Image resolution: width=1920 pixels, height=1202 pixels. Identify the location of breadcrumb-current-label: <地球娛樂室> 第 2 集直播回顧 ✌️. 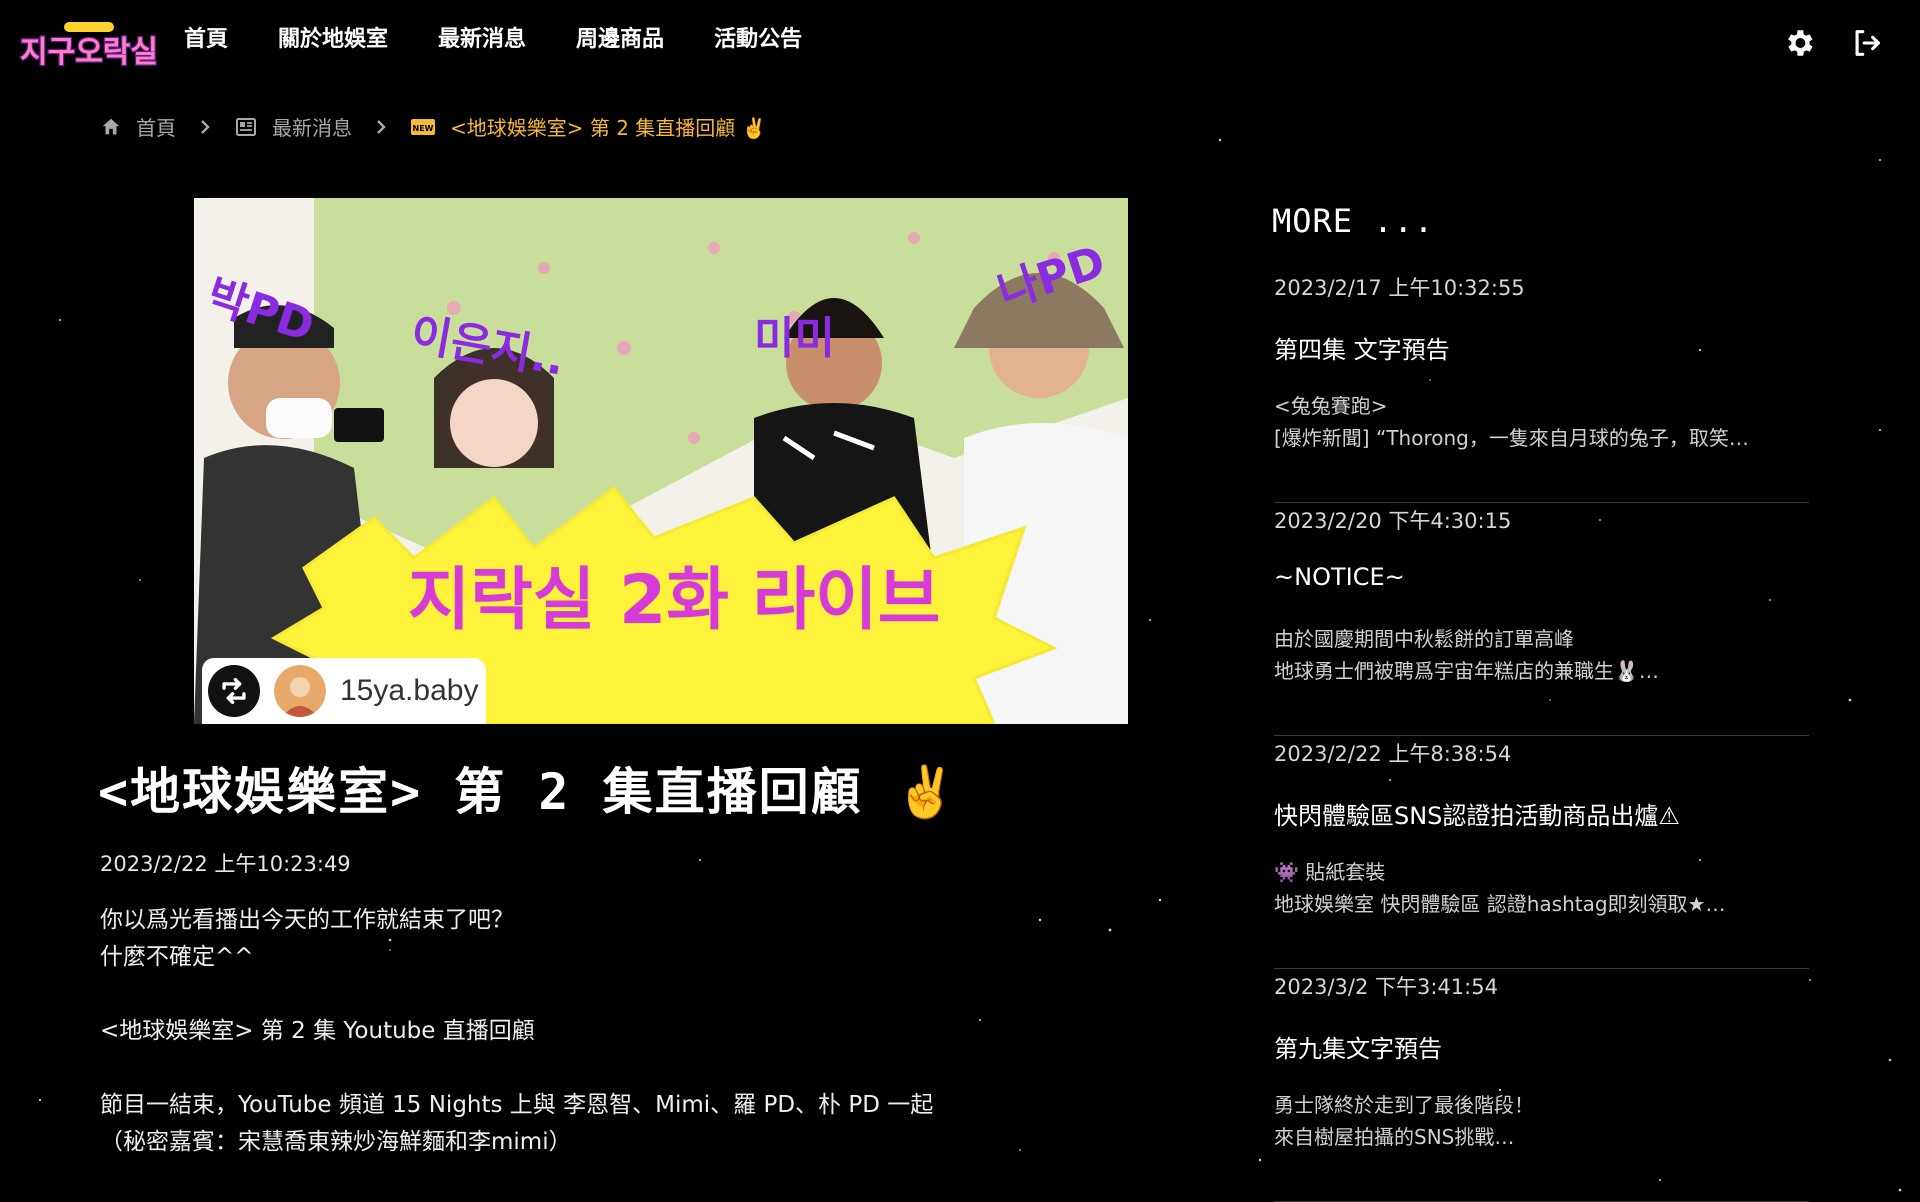
(608, 128).